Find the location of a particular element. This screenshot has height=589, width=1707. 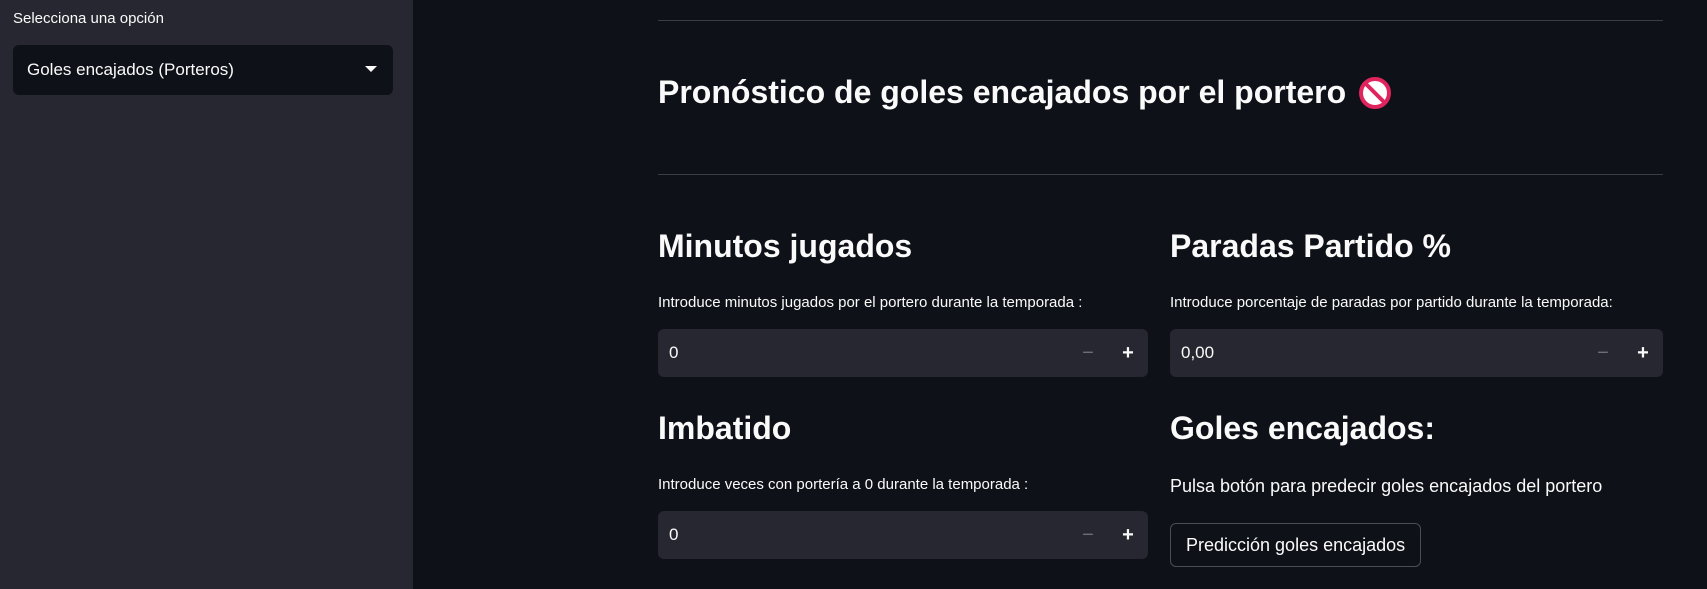

goles-heading: Goles encajados: is located at coordinates (1302, 428).